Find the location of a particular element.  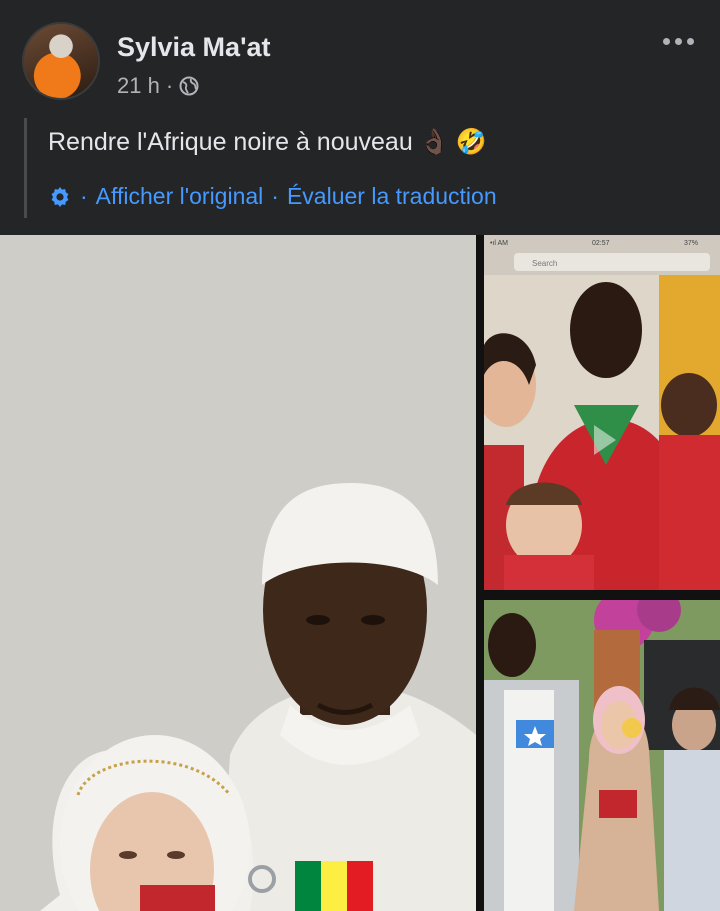

post-time: 21 h is located at coordinates (138, 86).